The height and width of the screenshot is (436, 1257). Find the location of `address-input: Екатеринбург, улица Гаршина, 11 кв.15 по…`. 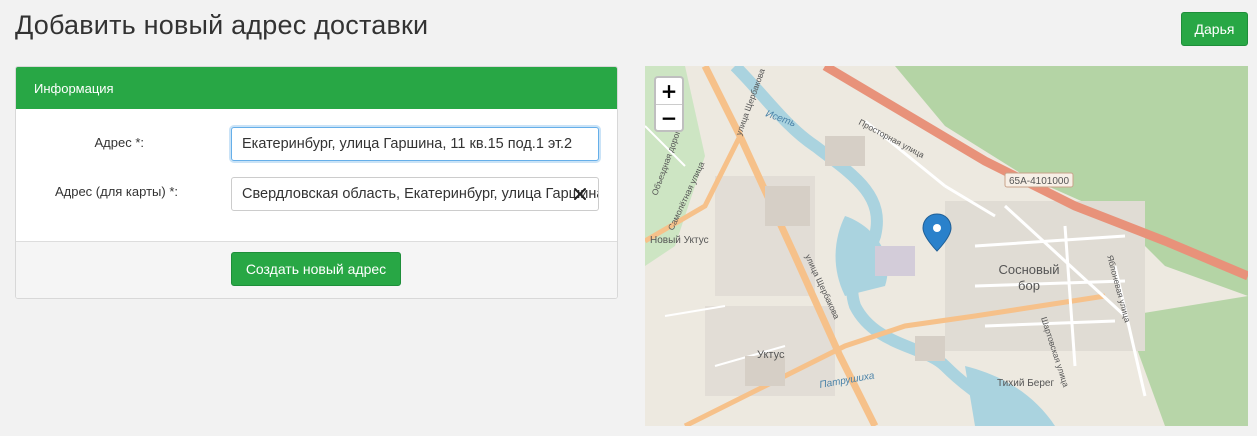

address-input: Екатеринбург, улица Гаршина, 11 кв.15 по… is located at coordinates (415, 144).